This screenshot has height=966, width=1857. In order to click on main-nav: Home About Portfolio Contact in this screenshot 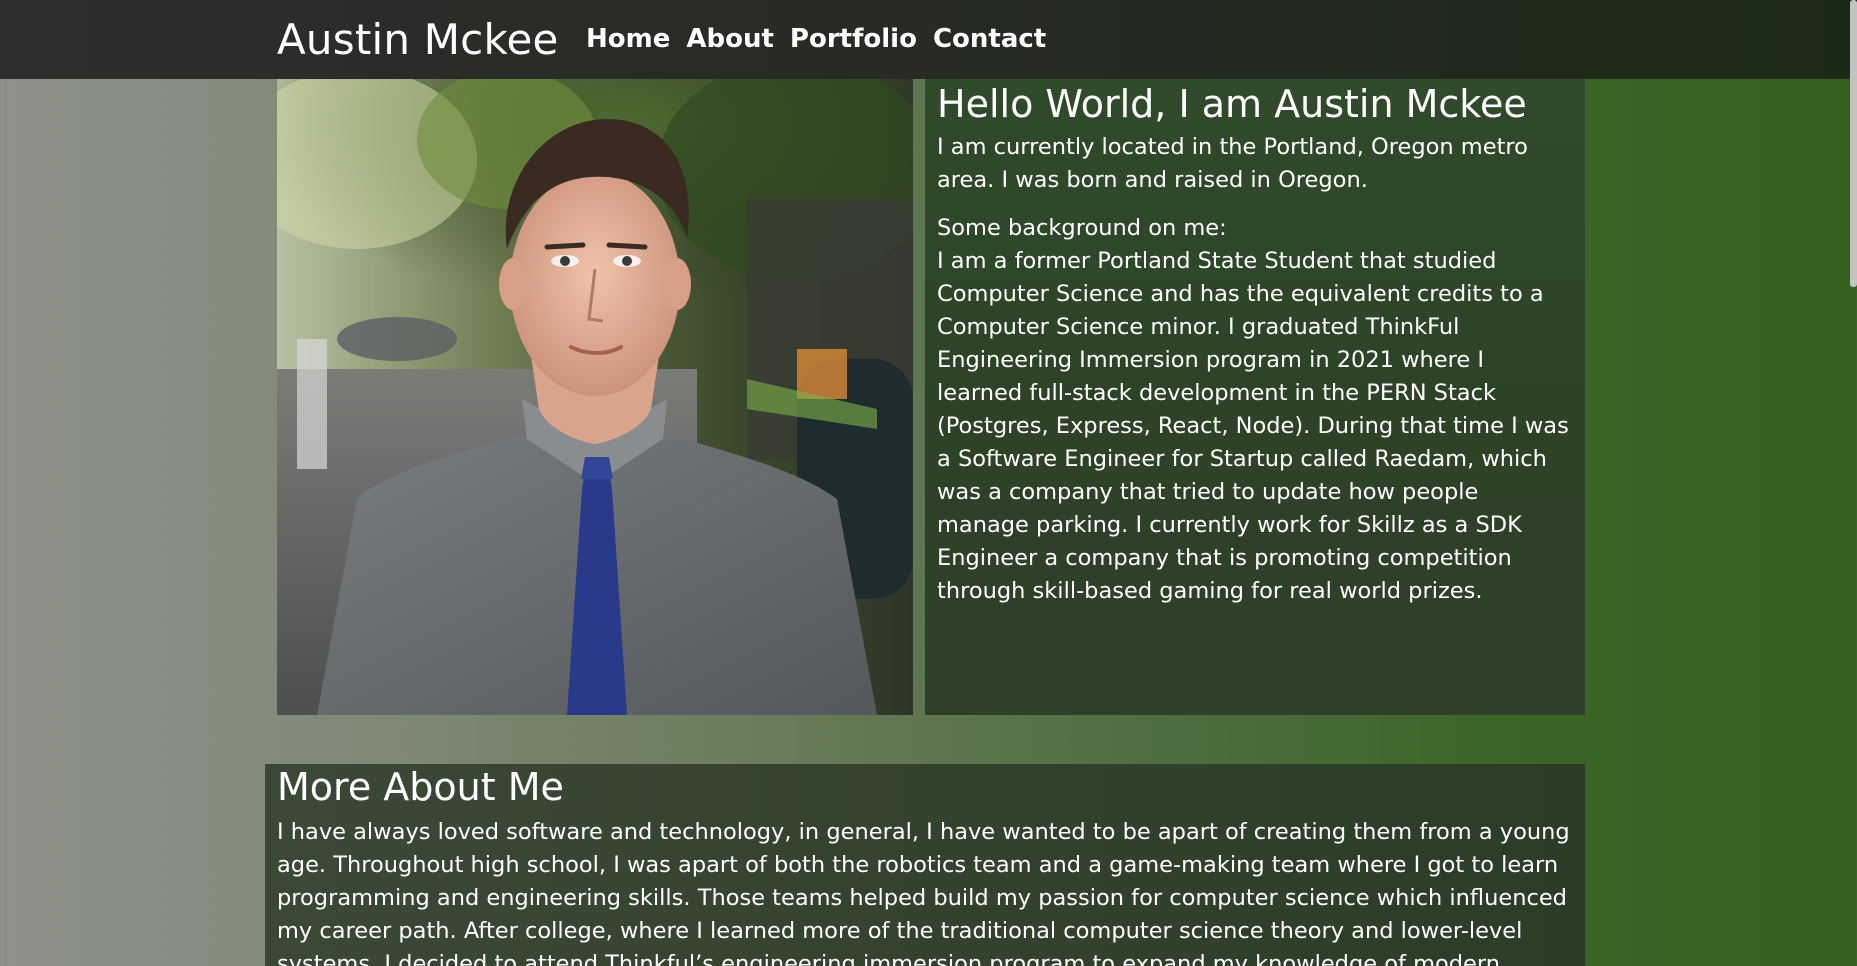, I will do `click(816, 39)`.